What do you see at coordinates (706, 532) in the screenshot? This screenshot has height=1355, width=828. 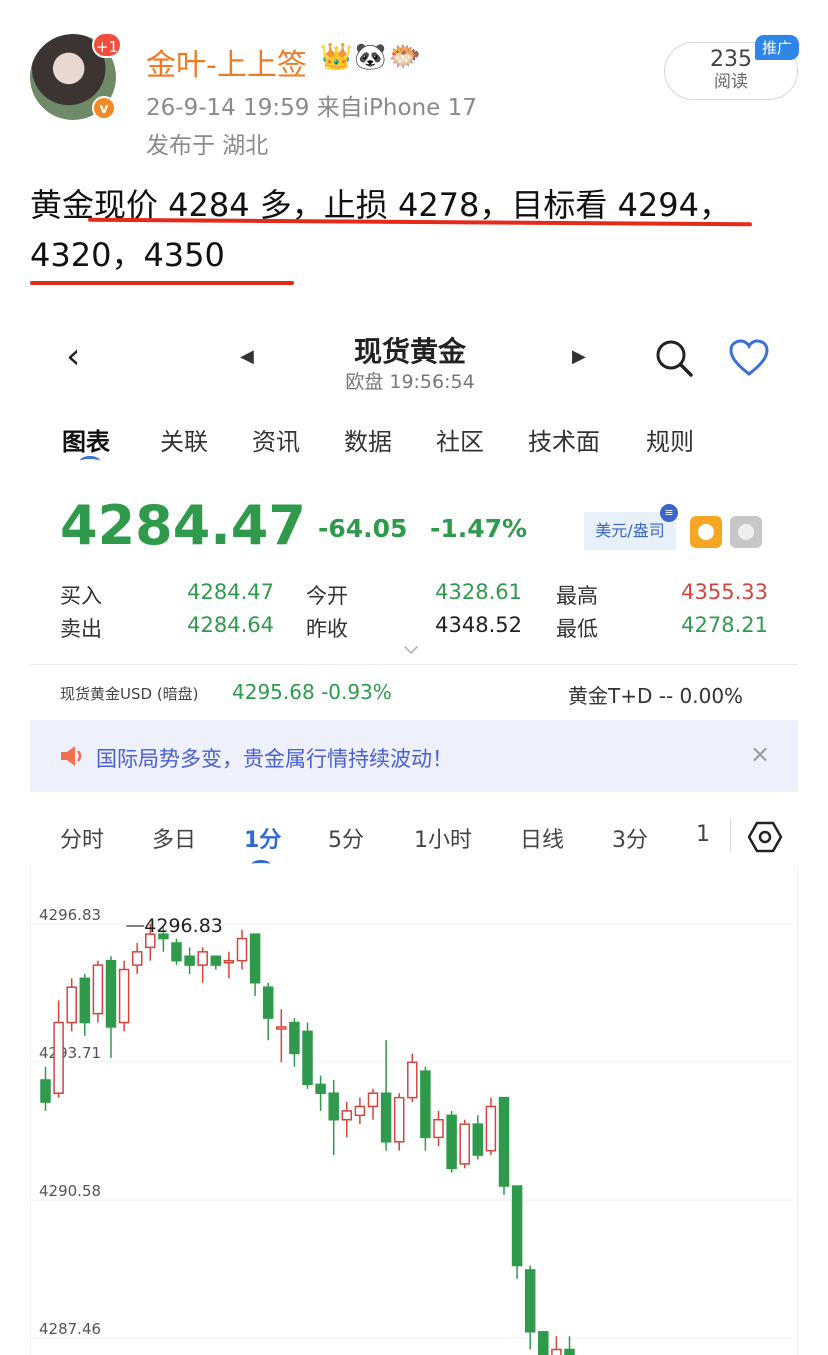 I see `alert-icon` at bounding box center [706, 532].